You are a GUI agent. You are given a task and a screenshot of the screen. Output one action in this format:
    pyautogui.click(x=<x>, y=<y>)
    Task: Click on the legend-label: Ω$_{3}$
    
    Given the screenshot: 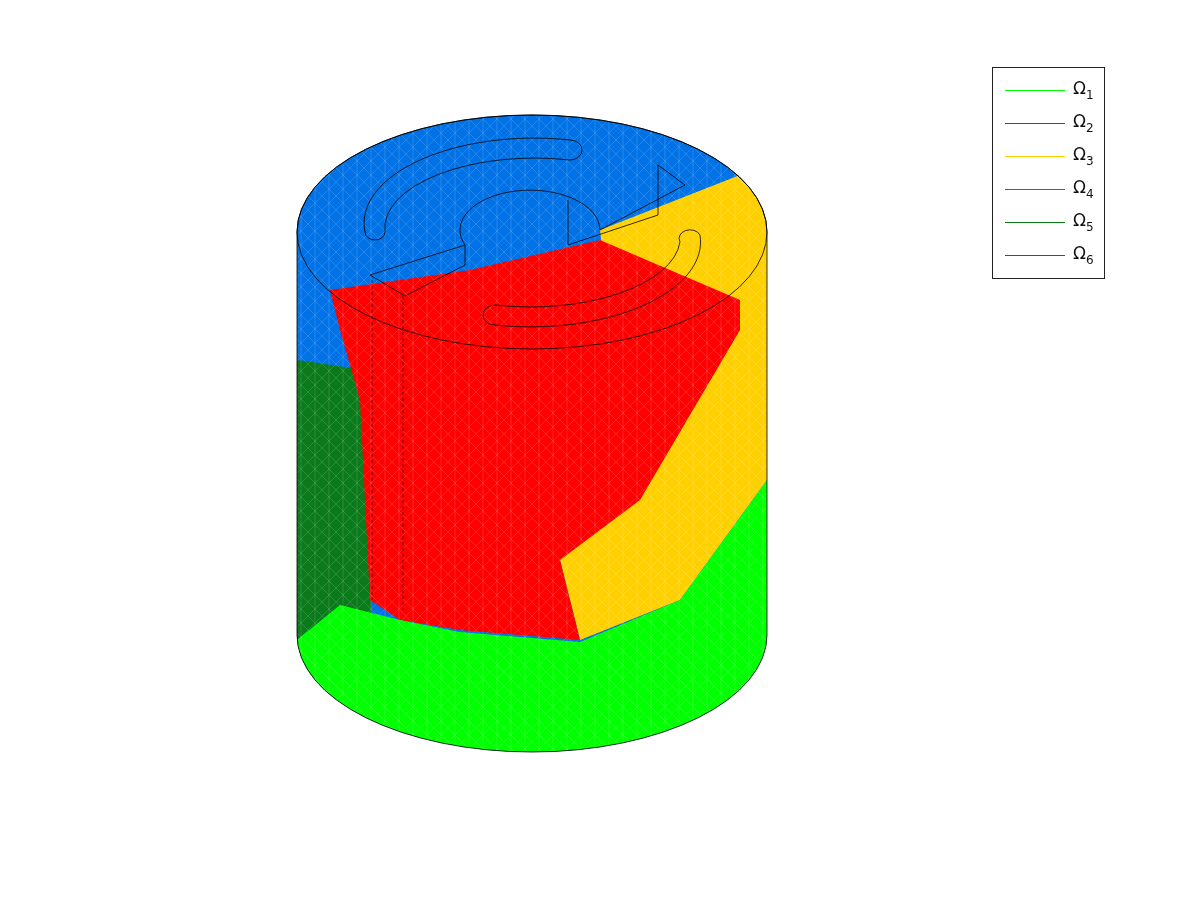 What is the action you would take?
    pyautogui.click(x=1083, y=156)
    